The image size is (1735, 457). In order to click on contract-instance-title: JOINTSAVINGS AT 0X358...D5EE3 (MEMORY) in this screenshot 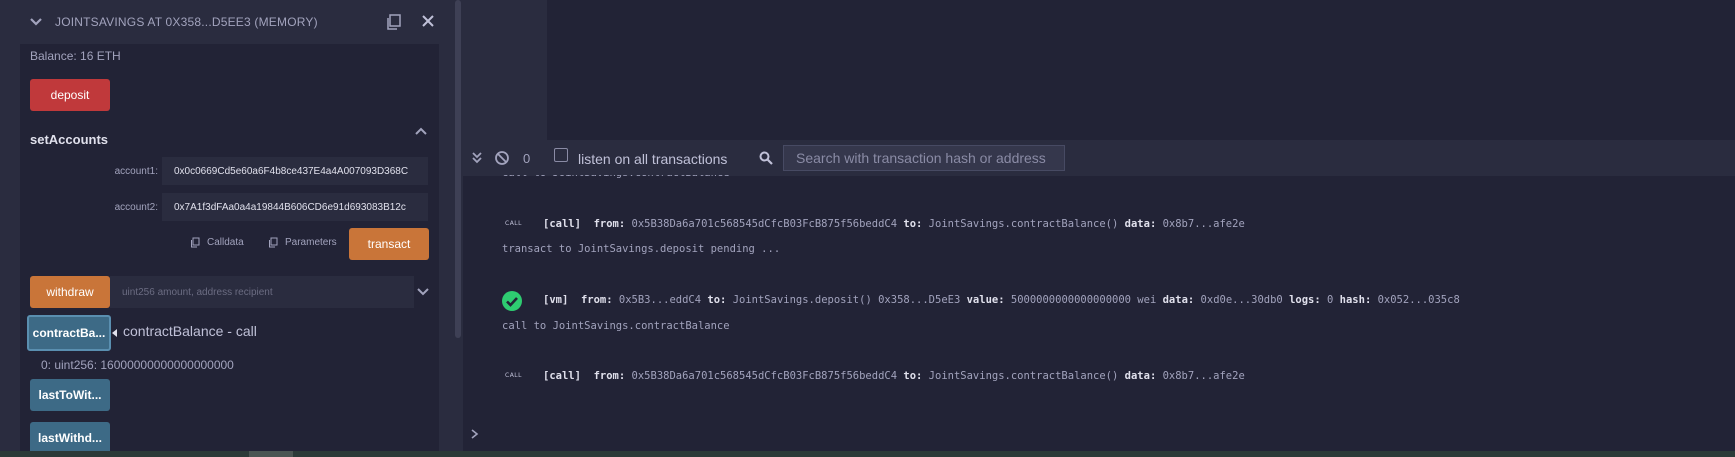, I will do `click(186, 22)`.